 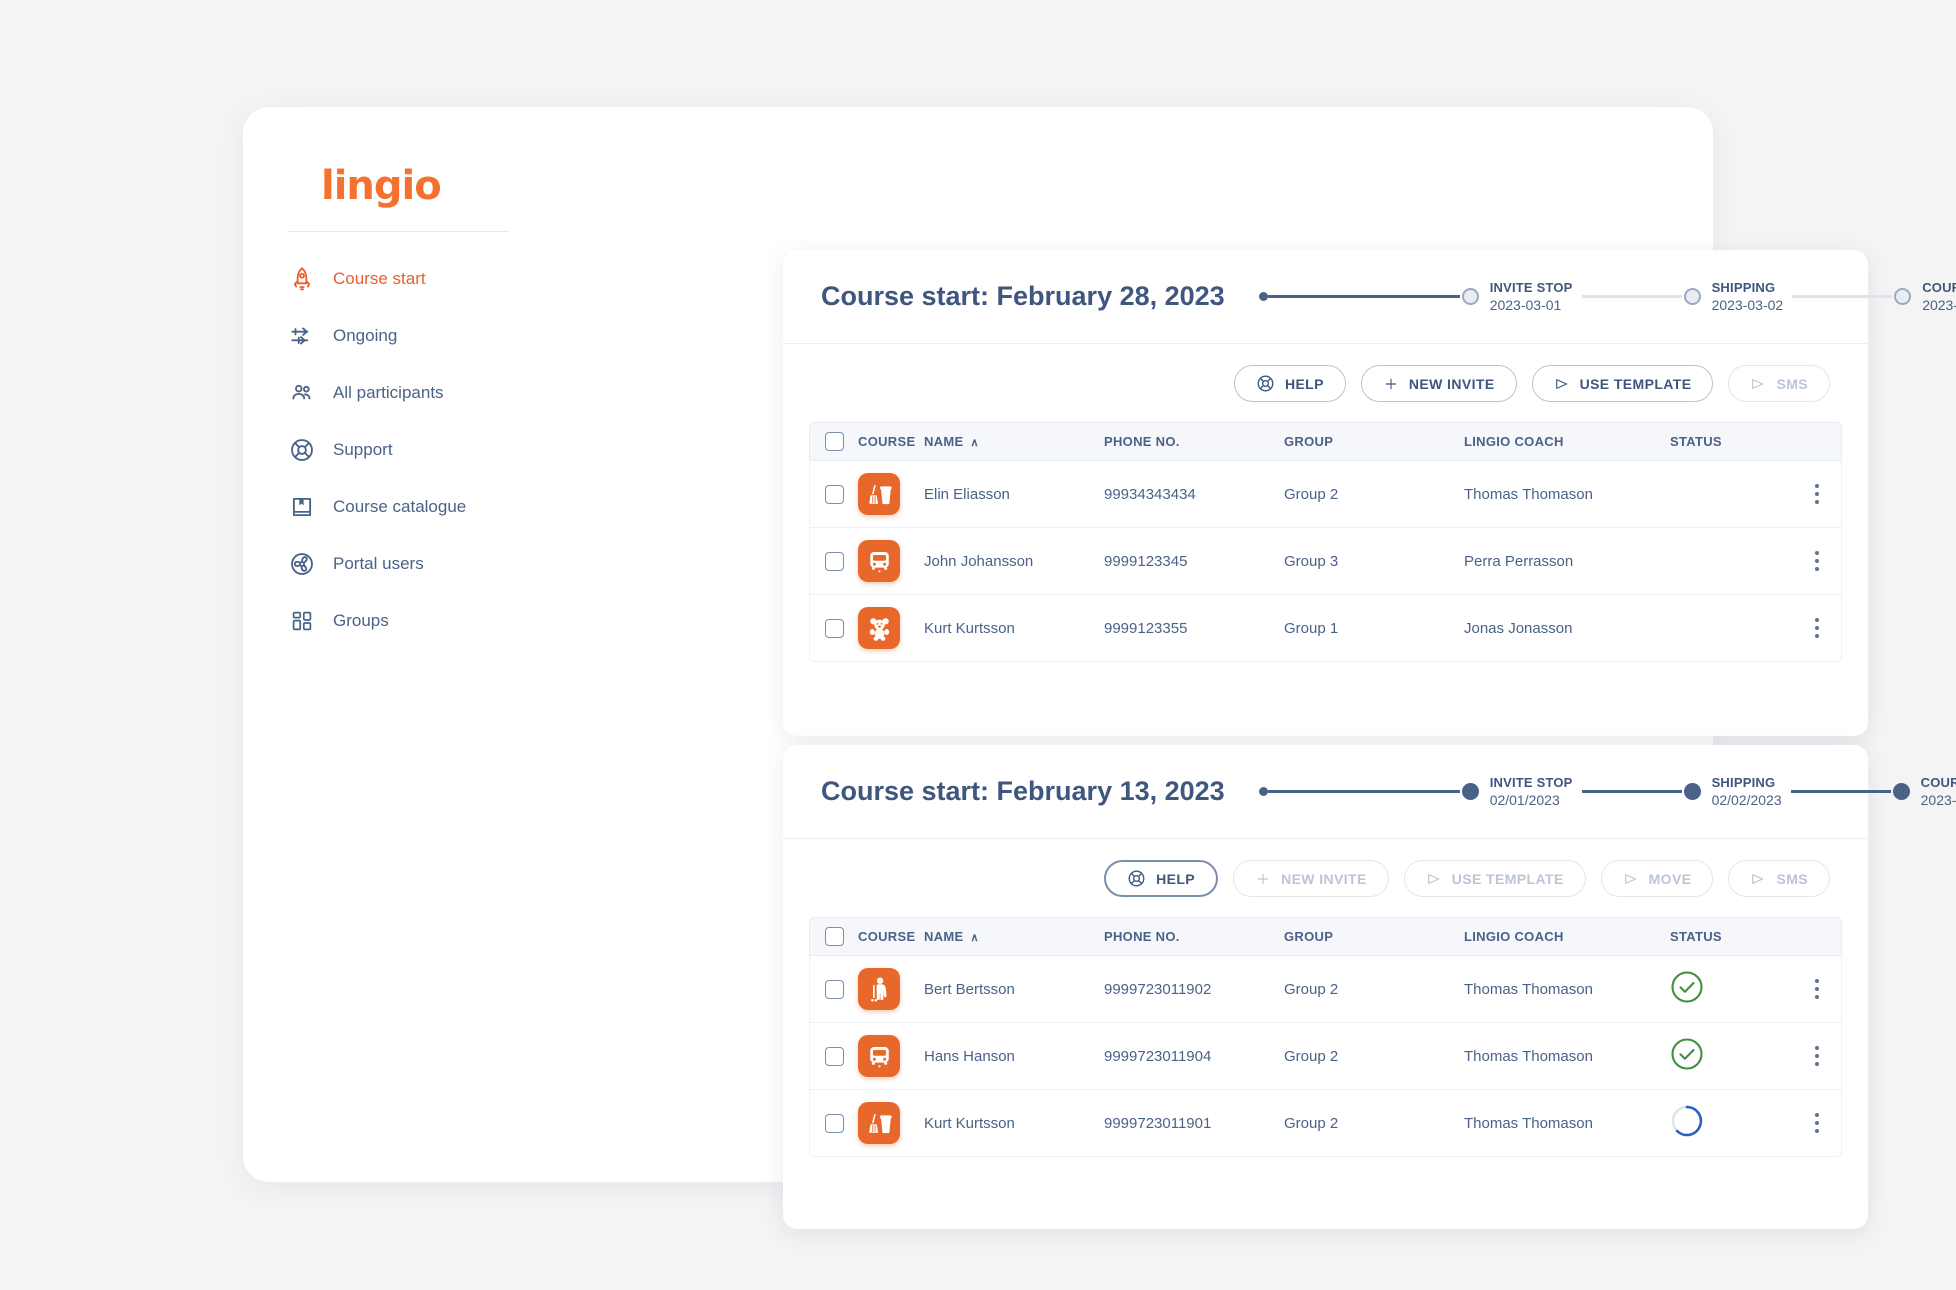 I want to click on flow-arrows-icon, so click(x=302, y=336).